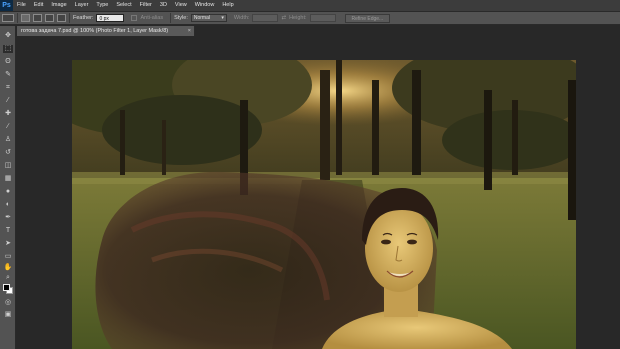 This screenshot has height=349, width=620. What do you see at coordinates (37, 18) in the screenshot?
I see `add-to-selection-icon` at bounding box center [37, 18].